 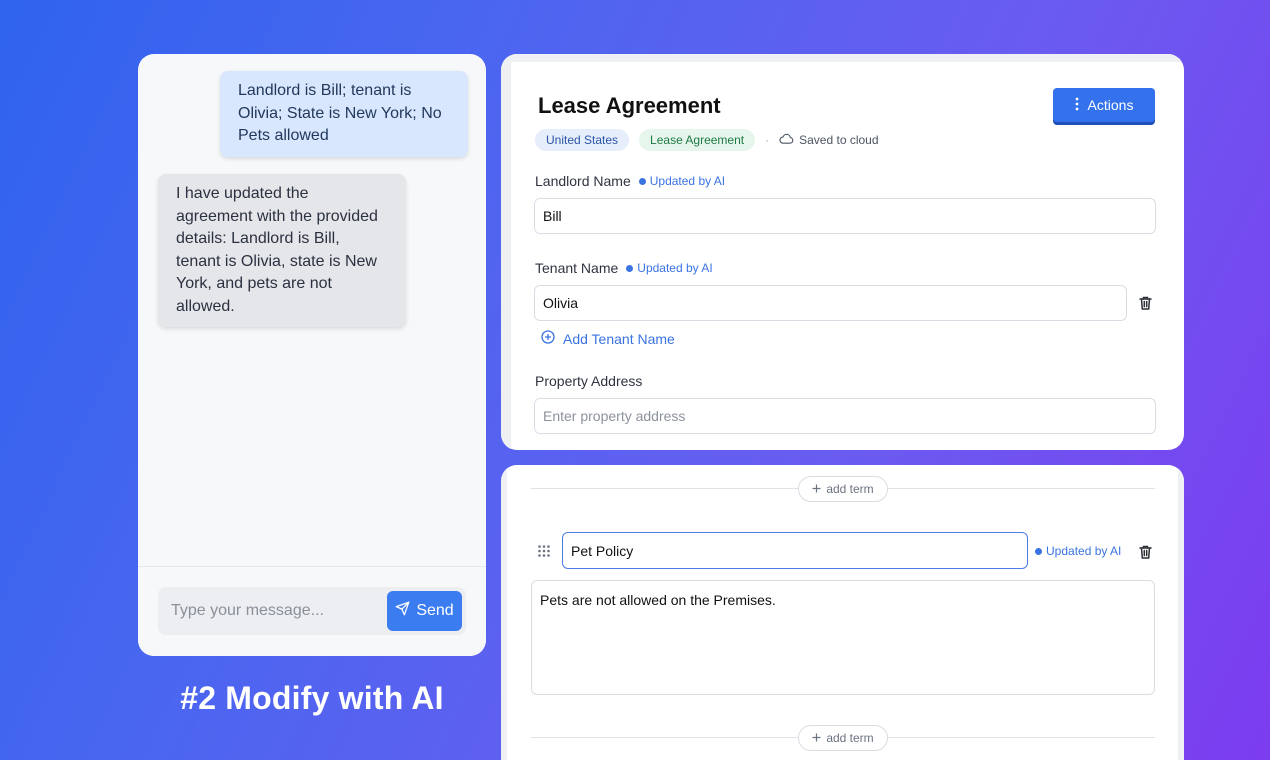 I want to click on drag-handle-icon, so click(x=544, y=551).